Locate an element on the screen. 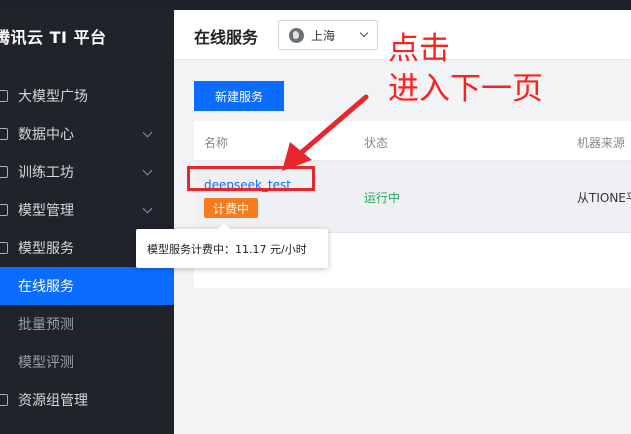 This screenshot has height=434, width=631. annotation-line-2: 进入下一页 is located at coordinates (465, 89).